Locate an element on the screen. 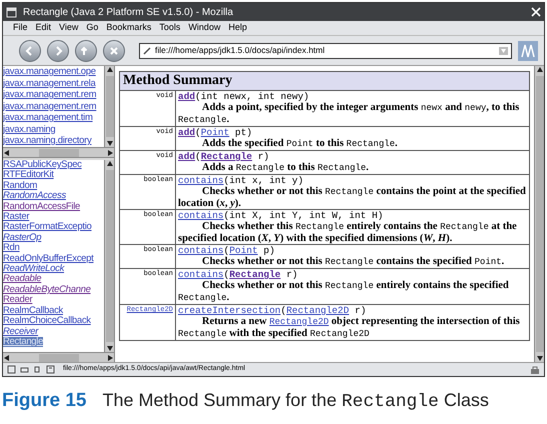 This screenshot has height=424, width=547. method-signature: add(Rectangle r) is located at coordinates (224, 156).